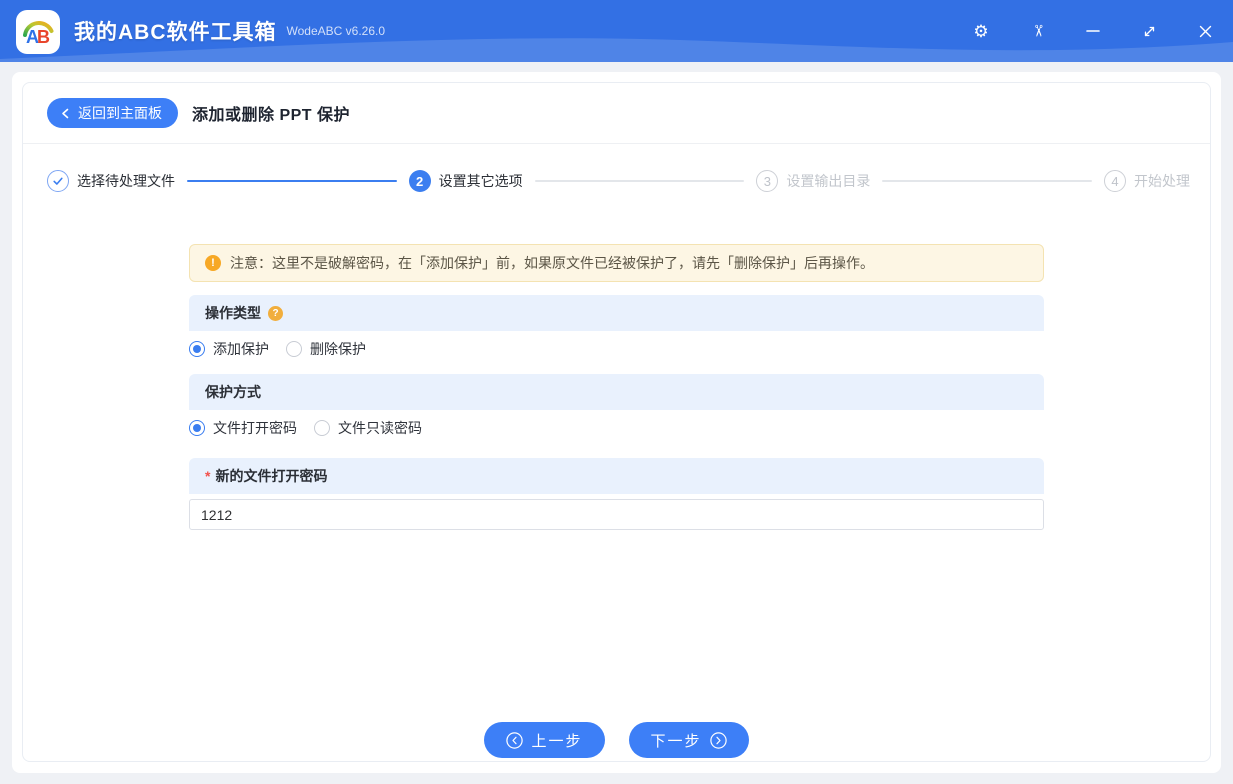 The image size is (1233, 784). What do you see at coordinates (1115, 181) in the screenshot?
I see `step-4-number: 4` at bounding box center [1115, 181].